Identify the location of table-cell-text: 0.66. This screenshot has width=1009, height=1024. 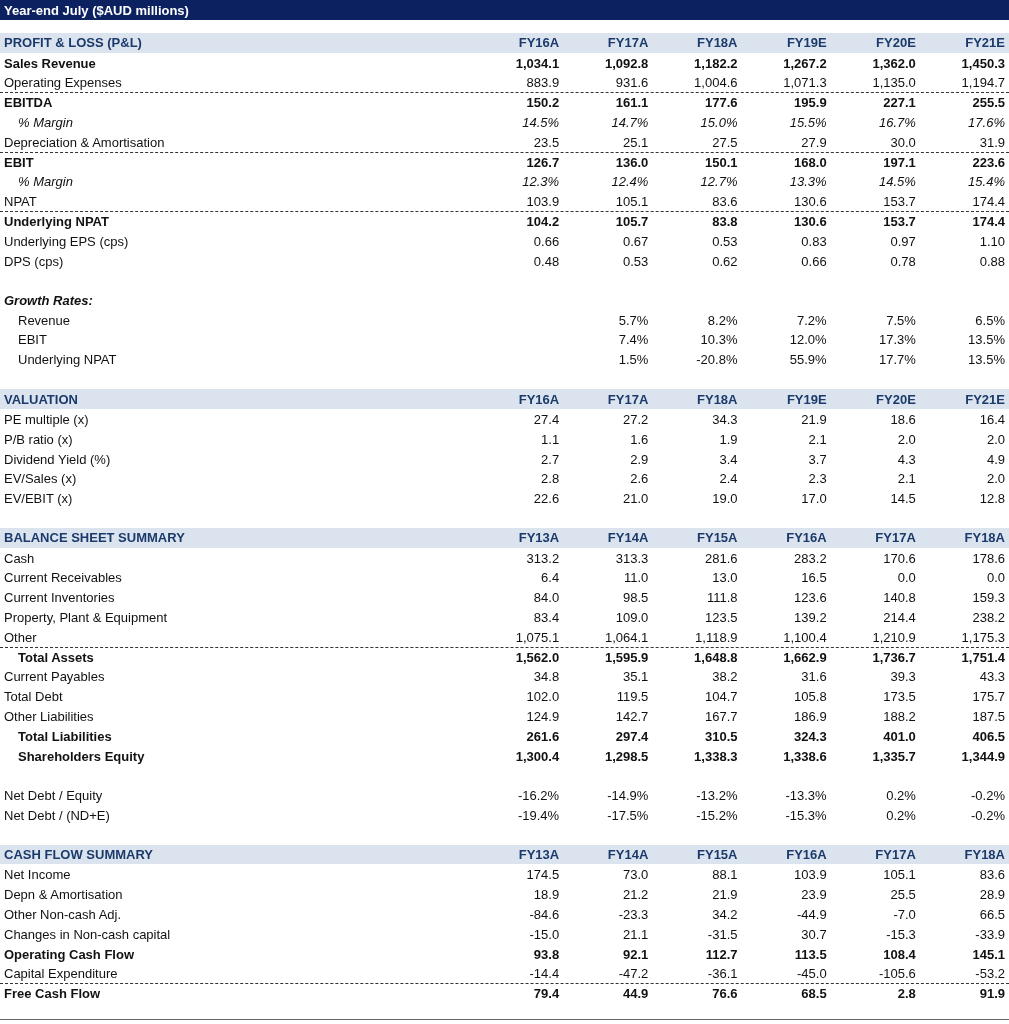
(546, 241).